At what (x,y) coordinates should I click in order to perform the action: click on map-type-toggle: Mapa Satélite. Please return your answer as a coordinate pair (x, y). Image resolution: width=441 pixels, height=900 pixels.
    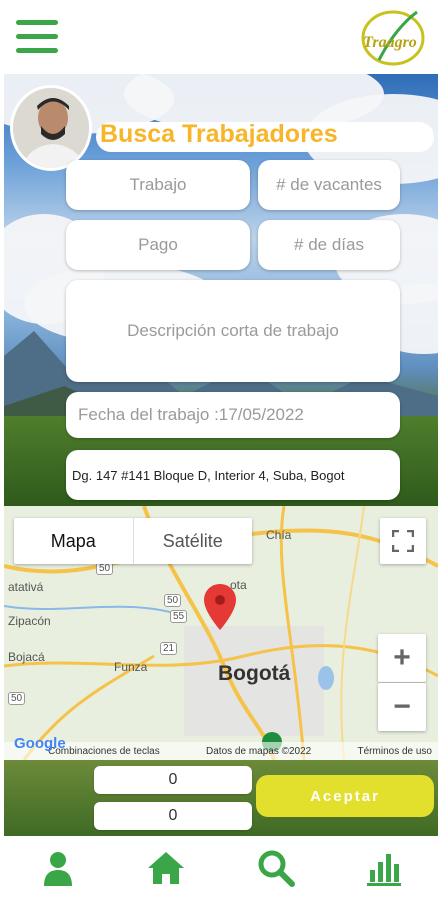
    Looking at the image, I should click on (133, 541).